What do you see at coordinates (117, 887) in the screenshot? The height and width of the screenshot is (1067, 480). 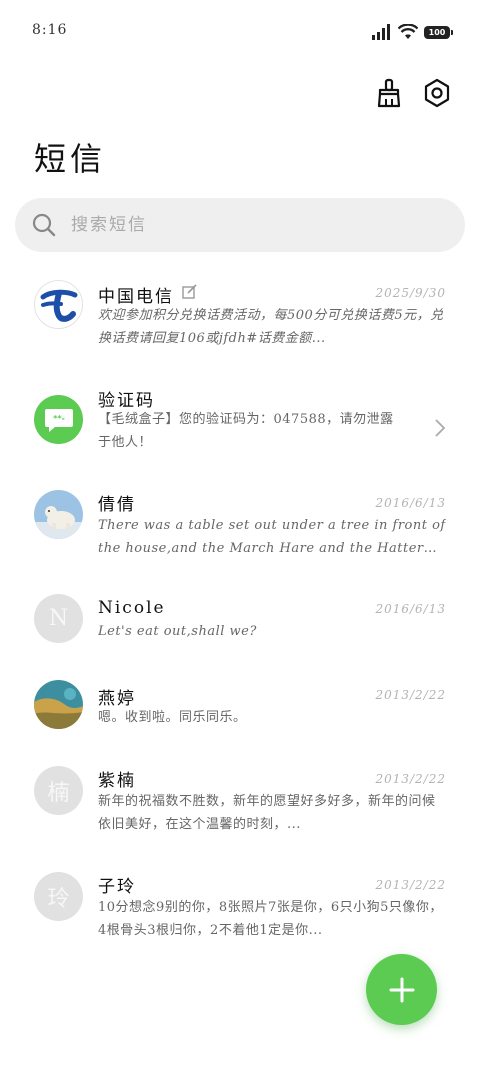 I see `contact-name: 子玲` at bounding box center [117, 887].